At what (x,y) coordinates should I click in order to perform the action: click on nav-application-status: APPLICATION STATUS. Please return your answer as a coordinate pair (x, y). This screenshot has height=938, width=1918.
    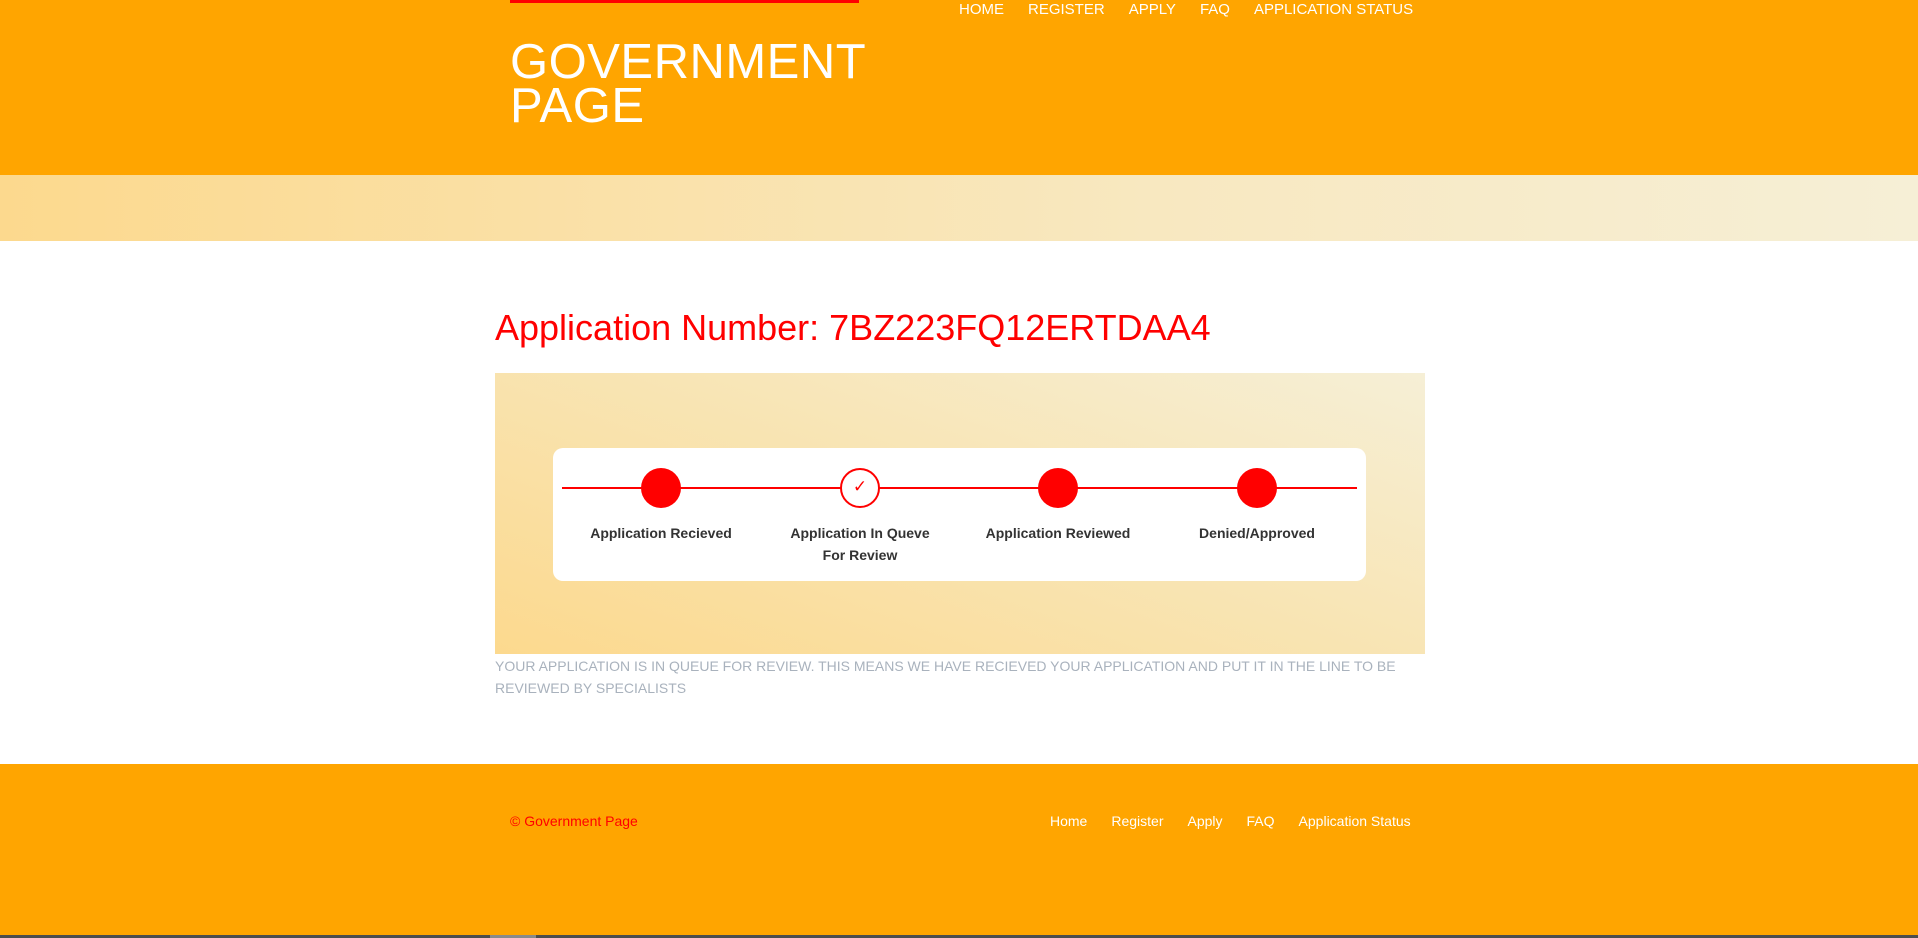
    Looking at the image, I should click on (1333, 10).